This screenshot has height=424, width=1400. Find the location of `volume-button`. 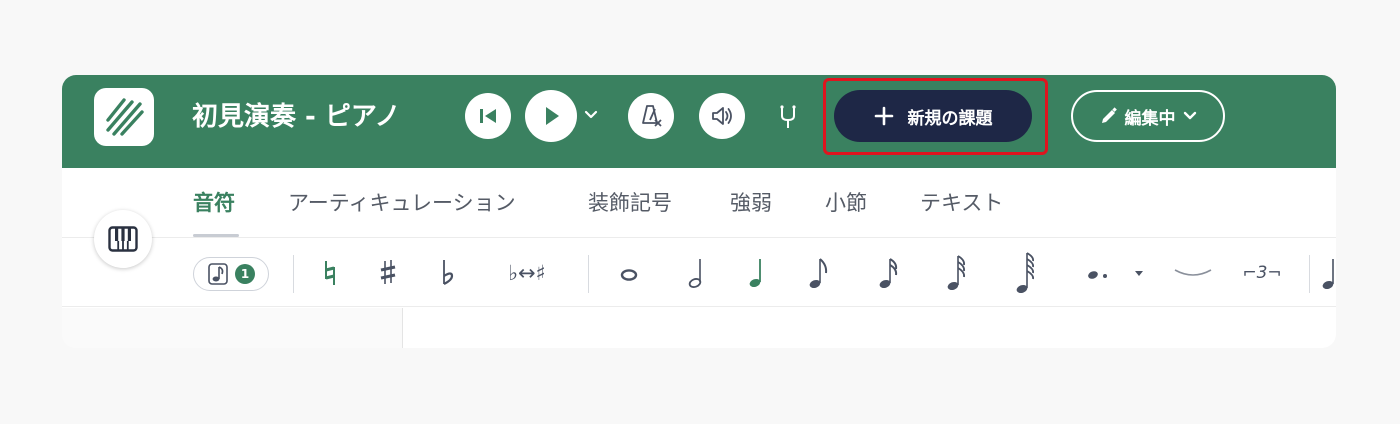

volume-button is located at coordinates (722, 116).